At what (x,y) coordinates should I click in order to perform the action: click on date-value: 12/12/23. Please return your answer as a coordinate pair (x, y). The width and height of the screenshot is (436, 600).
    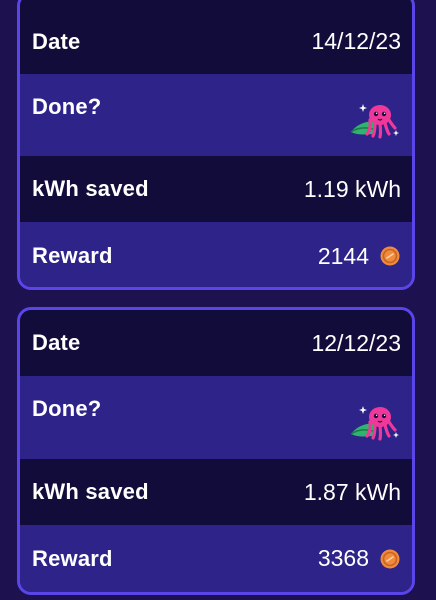
    Looking at the image, I should click on (356, 342).